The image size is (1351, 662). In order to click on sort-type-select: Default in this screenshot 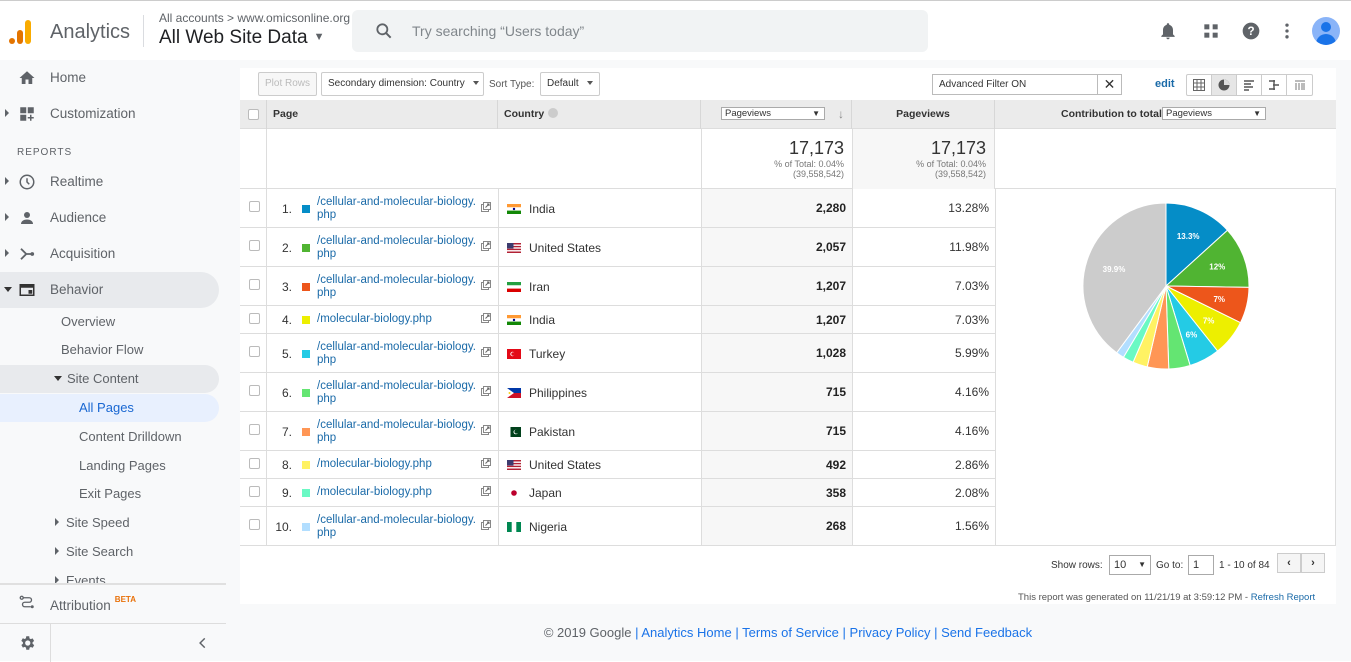, I will do `click(570, 84)`.